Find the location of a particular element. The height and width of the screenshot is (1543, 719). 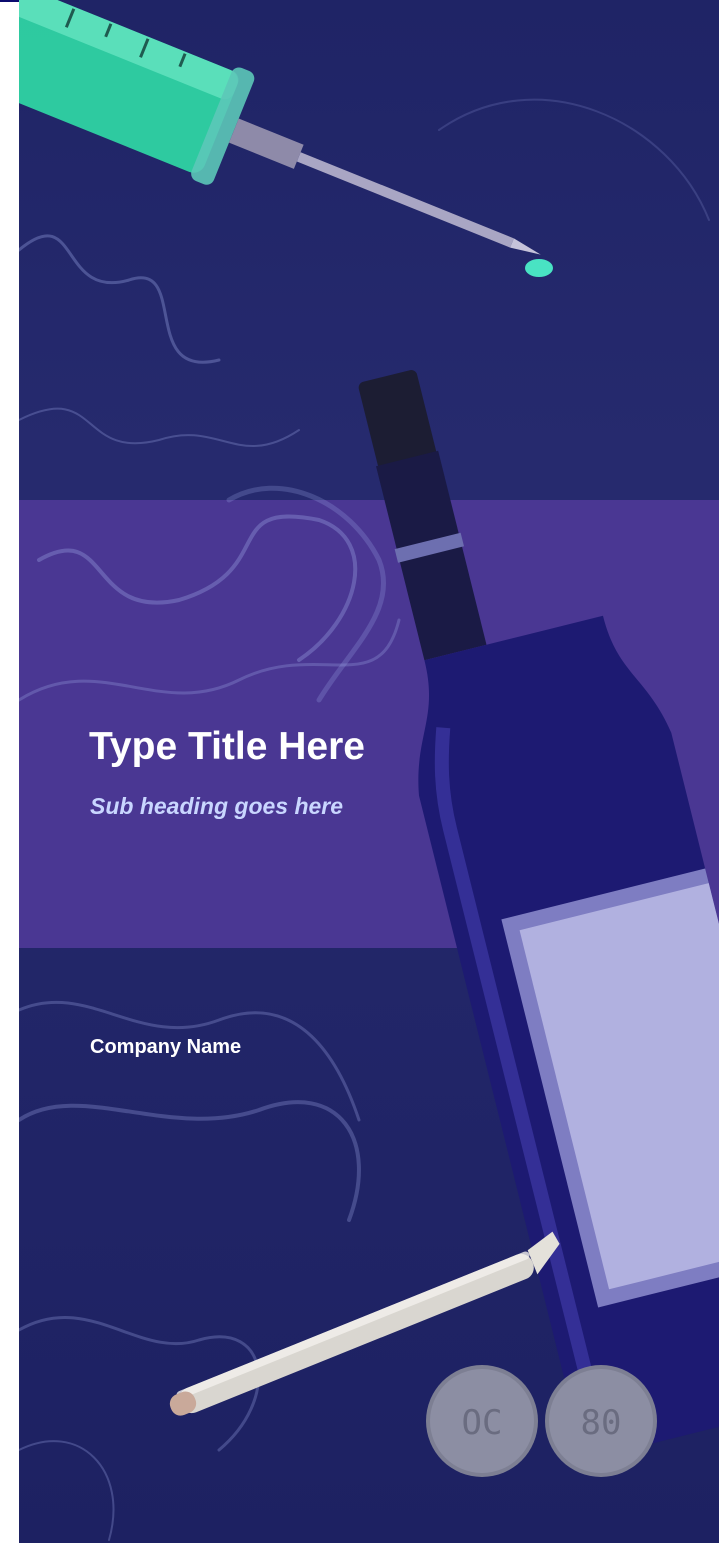

left-margin-strip is located at coordinates (9, 772).